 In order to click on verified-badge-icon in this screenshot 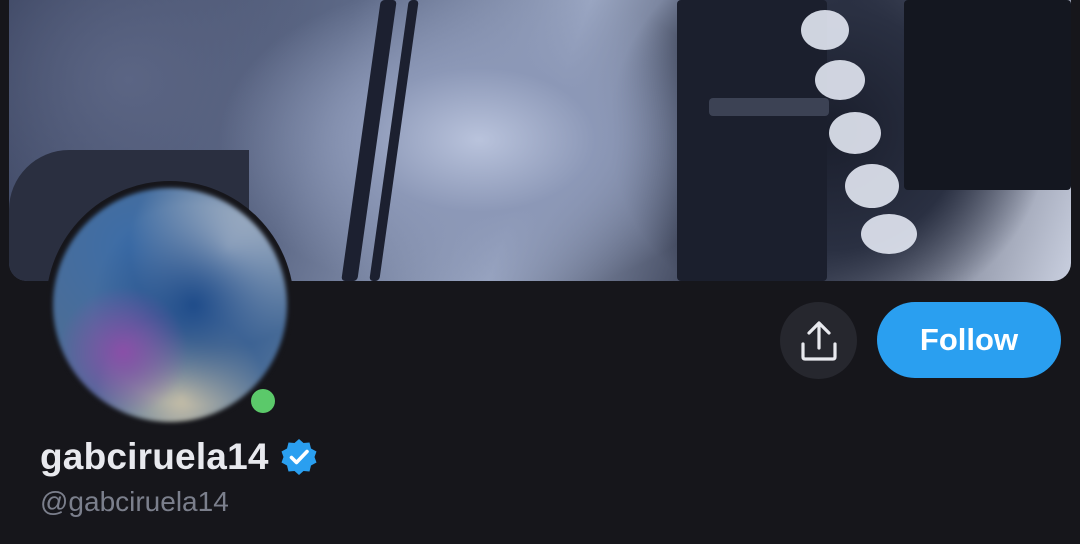, I will do `click(299, 457)`.